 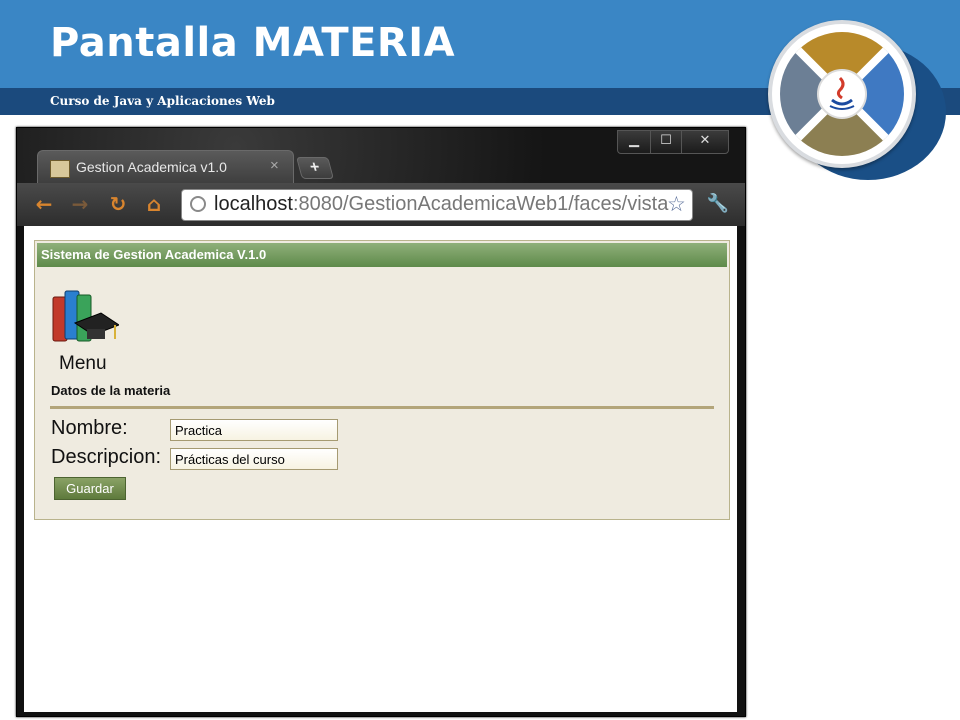 I want to click on minimize-button: ▁, so click(x=634, y=142).